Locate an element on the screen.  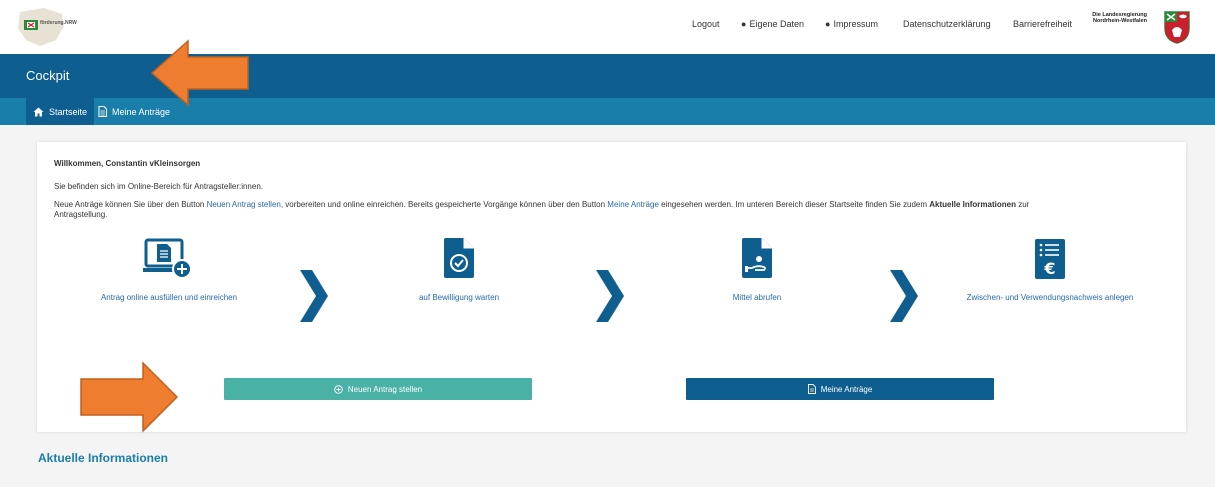
welcome-heading: Willkommen, Constantin vKleinsorgen is located at coordinates (127, 163).